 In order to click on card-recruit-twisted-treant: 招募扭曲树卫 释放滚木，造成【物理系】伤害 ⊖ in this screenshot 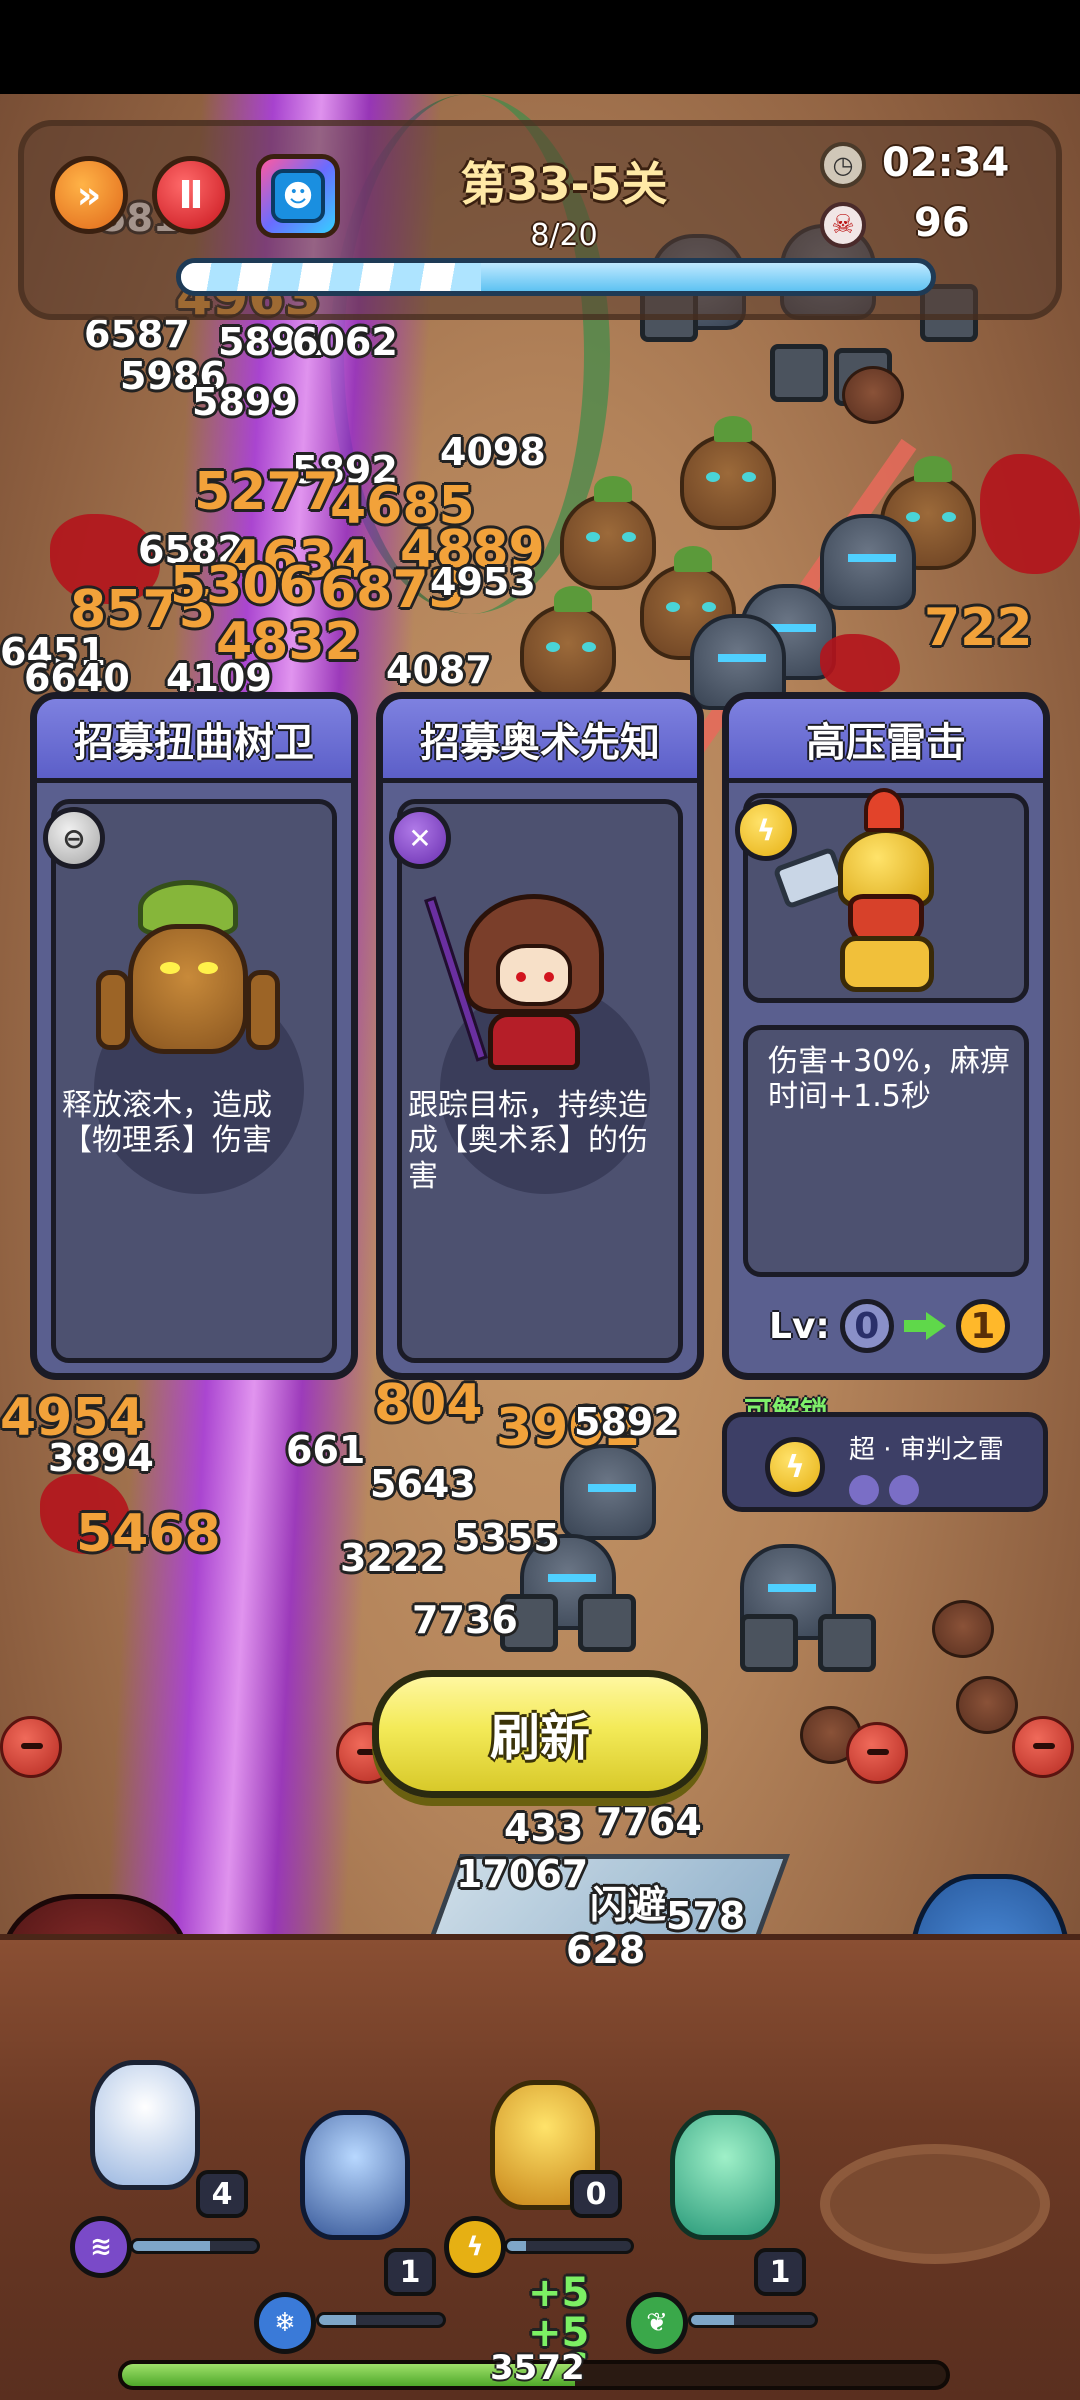, I will do `click(194, 1036)`.